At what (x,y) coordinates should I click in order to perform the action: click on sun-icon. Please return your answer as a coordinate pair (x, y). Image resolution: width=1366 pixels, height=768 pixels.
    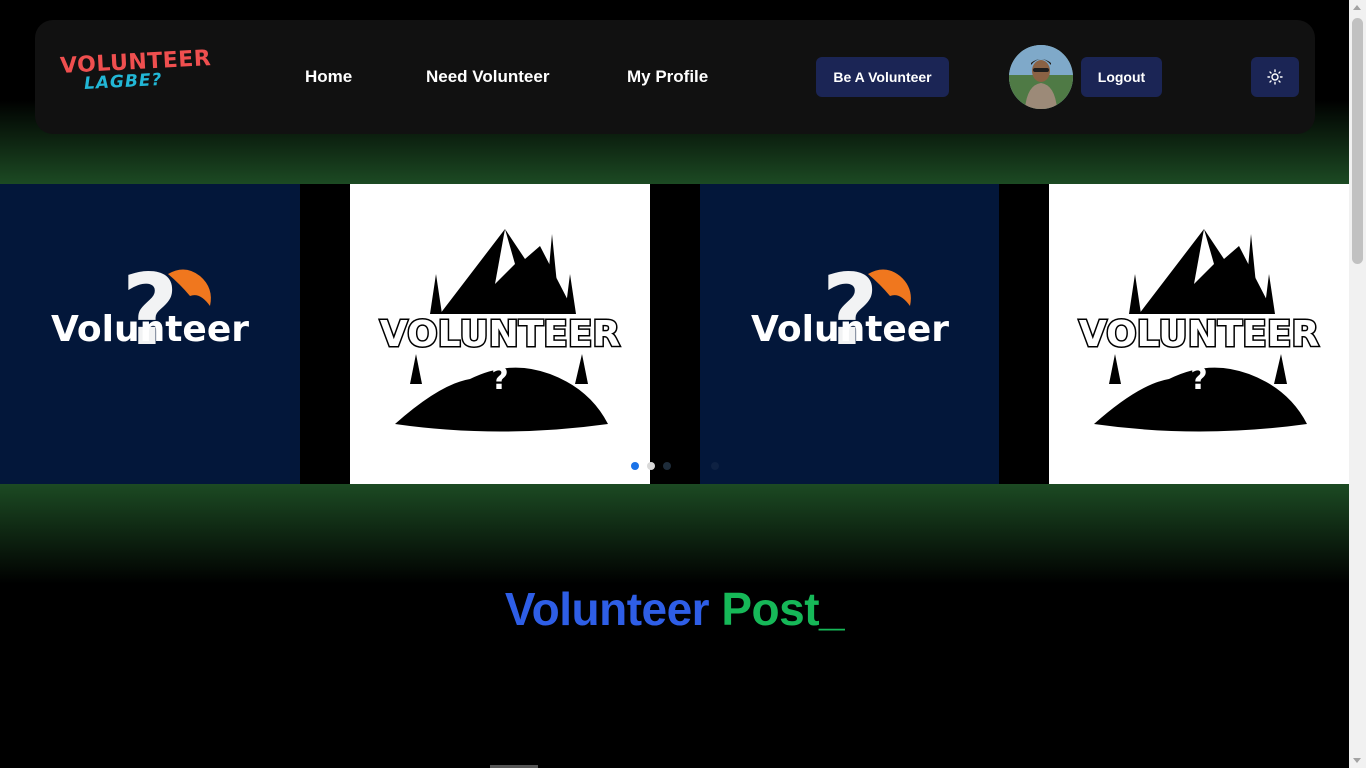
    Looking at the image, I should click on (1275, 77).